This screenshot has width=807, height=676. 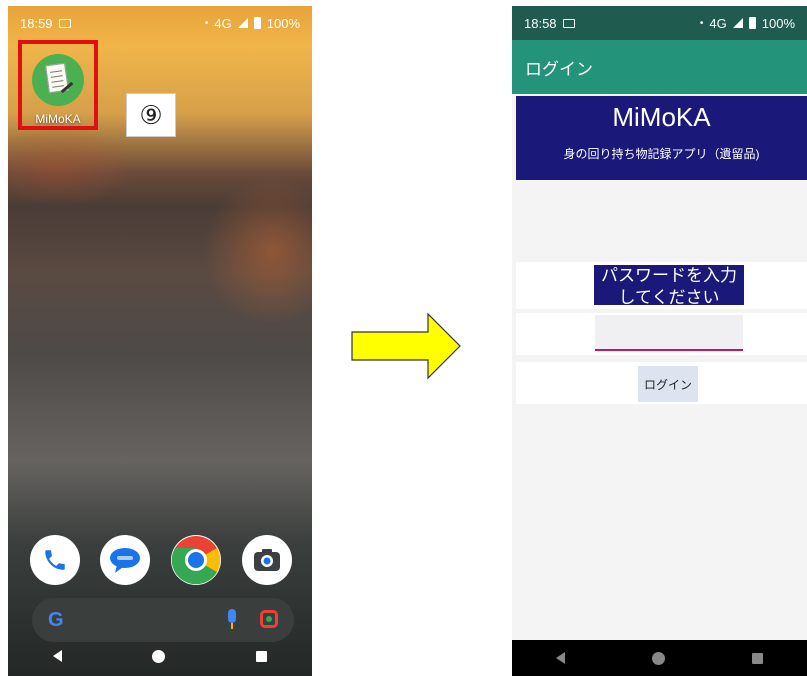 I want to click on password-label: パスワードを入力してください, so click(x=669, y=285).